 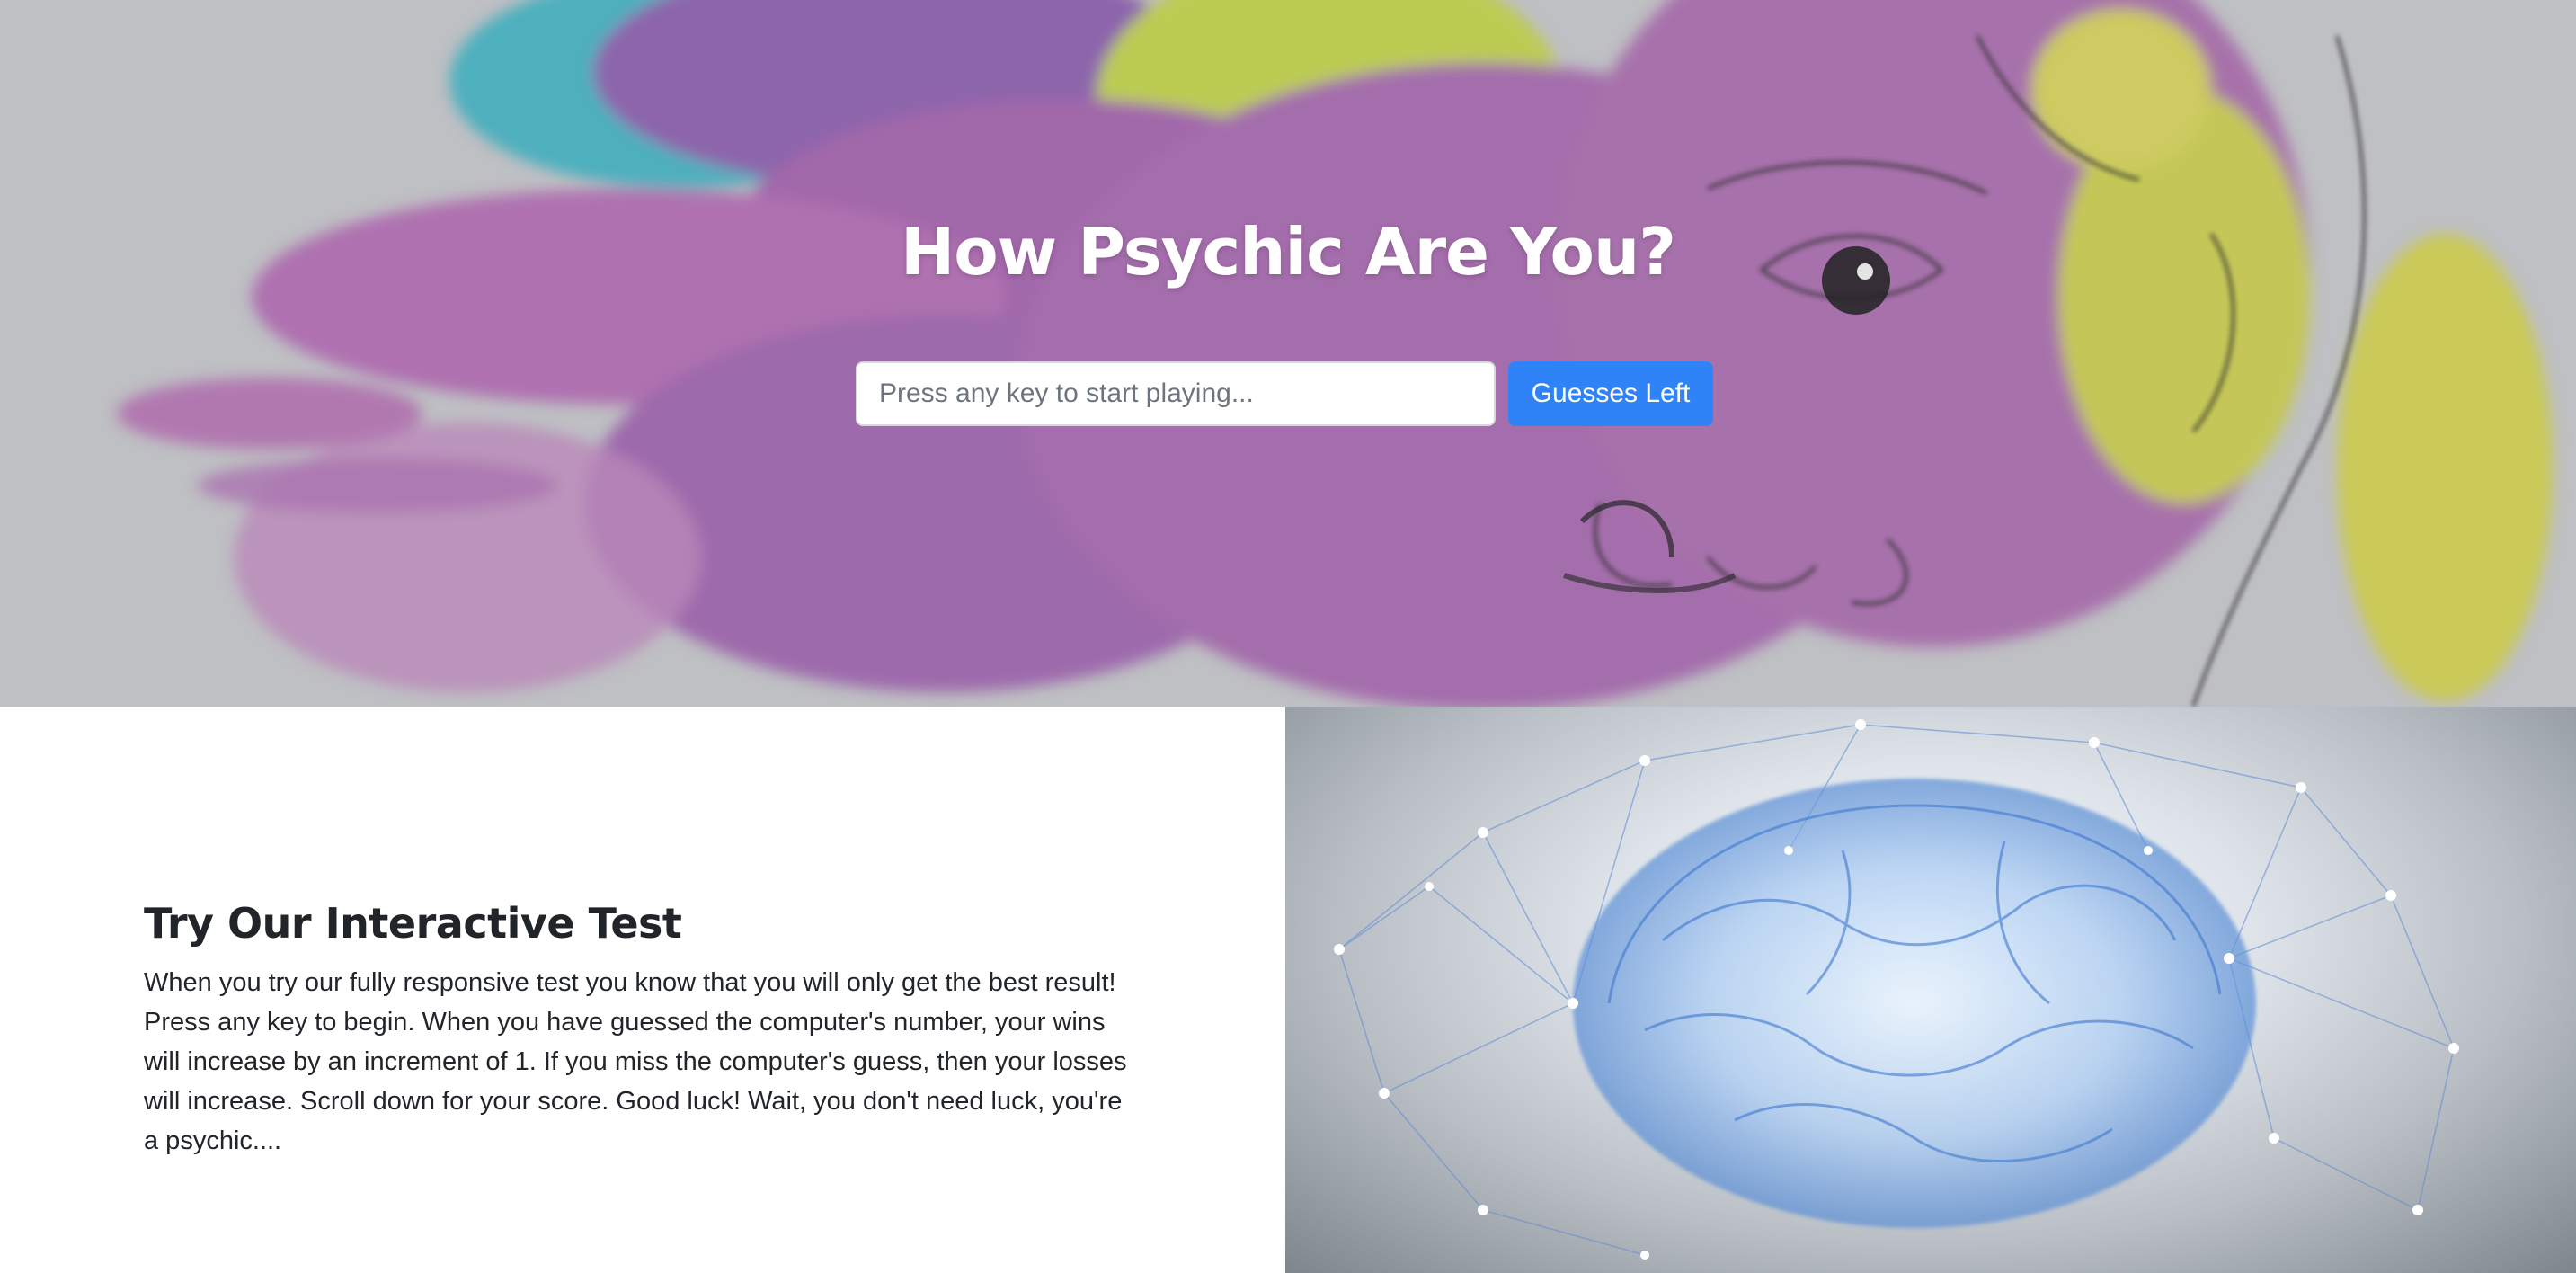 What do you see at coordinates (1288, 251) in the screenshot?
I see `page-title: How Psychic Are You?` at bounding box center [1288, 251].